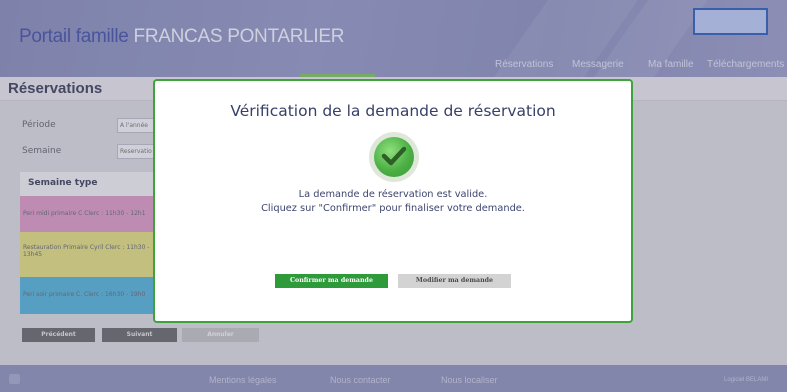  What do you see at coordinates (393, 194) in the screenshot?
I see `validation-message: La demande de réservation est valide.` at bounding box center [393, 194].